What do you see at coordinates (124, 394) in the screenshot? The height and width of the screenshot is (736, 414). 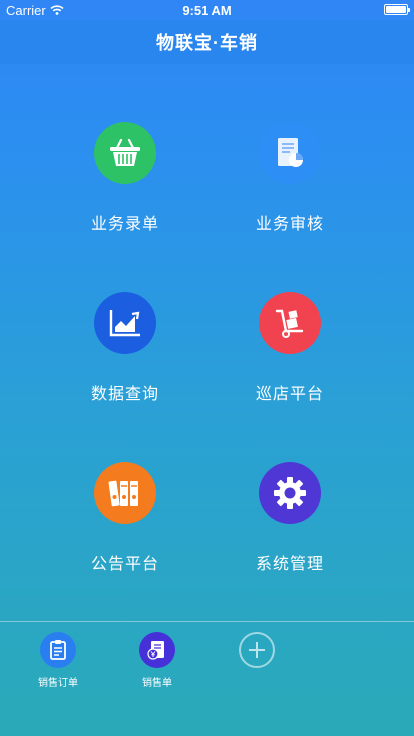 I see `menu-label: 数据查询` at bounding box center [124, 394].